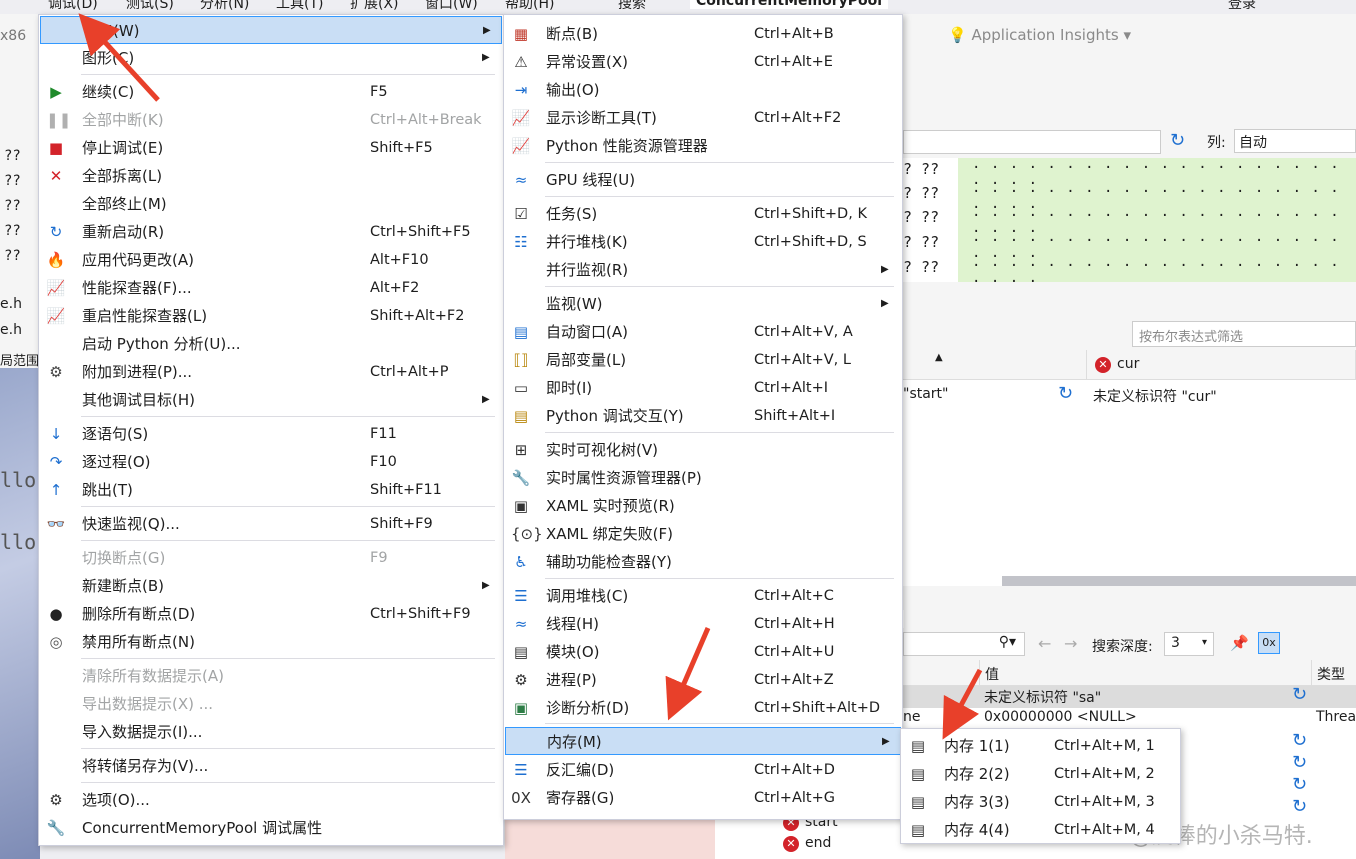  What do you see at coordinates (1244, 334) in the screenshot?
I see `filter-input: 按布尔表达式筛选` at bounding box center [1244, 334].